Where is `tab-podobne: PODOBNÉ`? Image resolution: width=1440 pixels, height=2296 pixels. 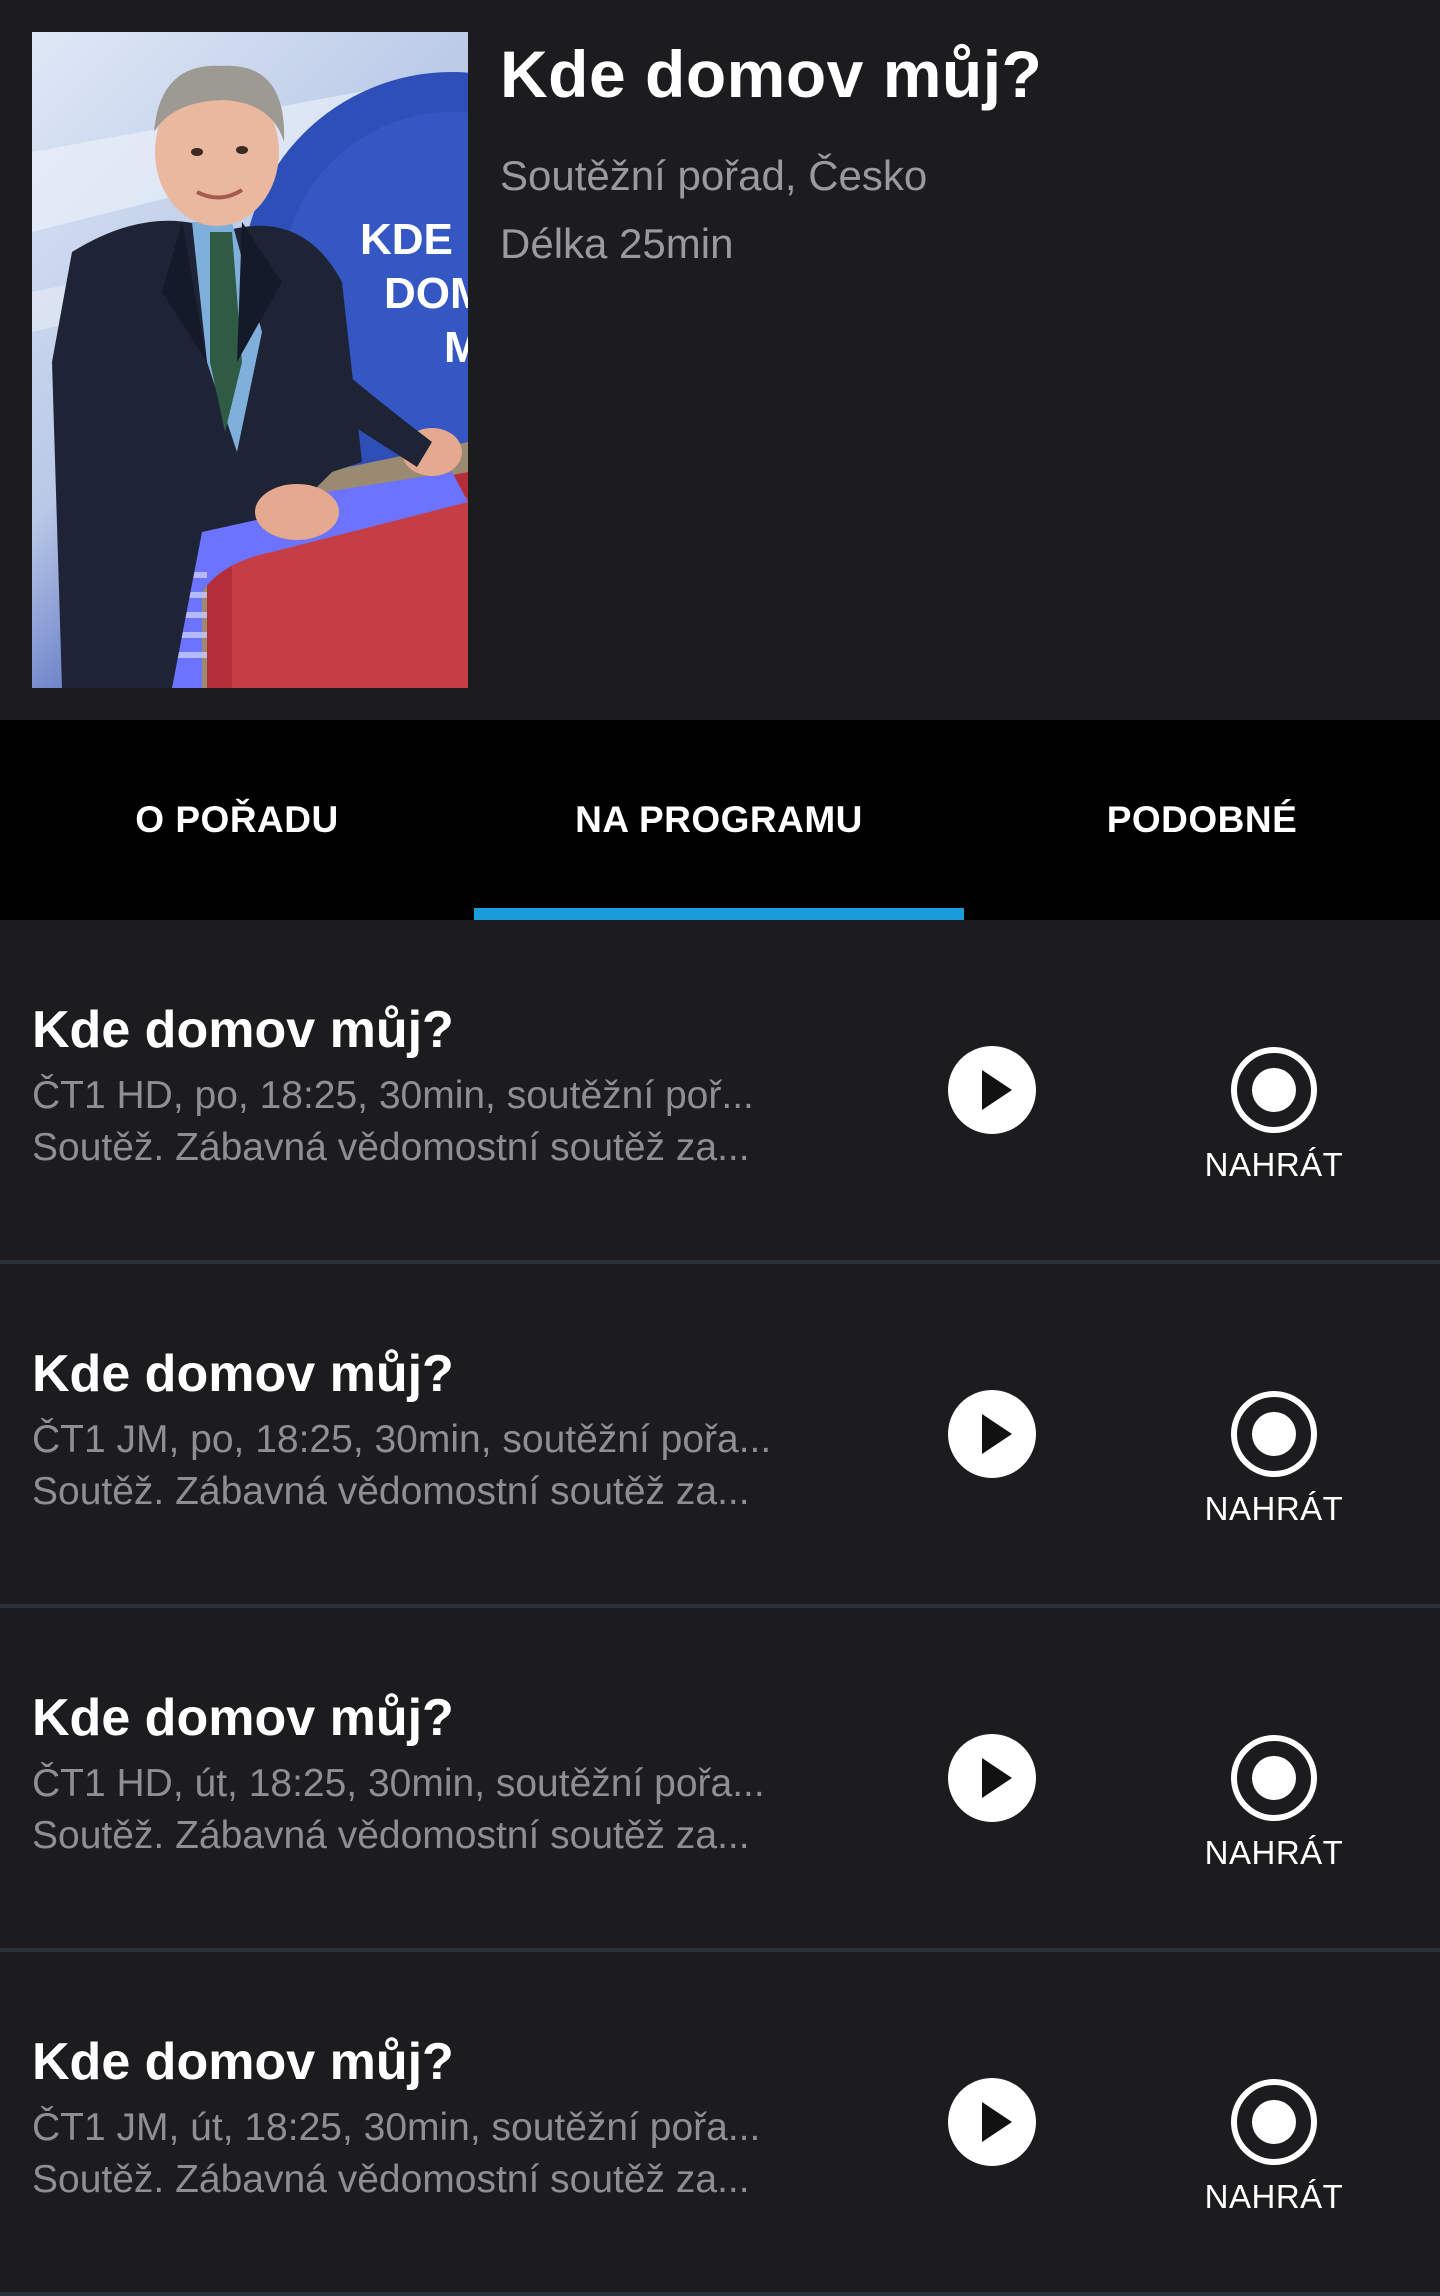 tab-podobne: PODOBNÉ is located at coordinates (1202, 820).